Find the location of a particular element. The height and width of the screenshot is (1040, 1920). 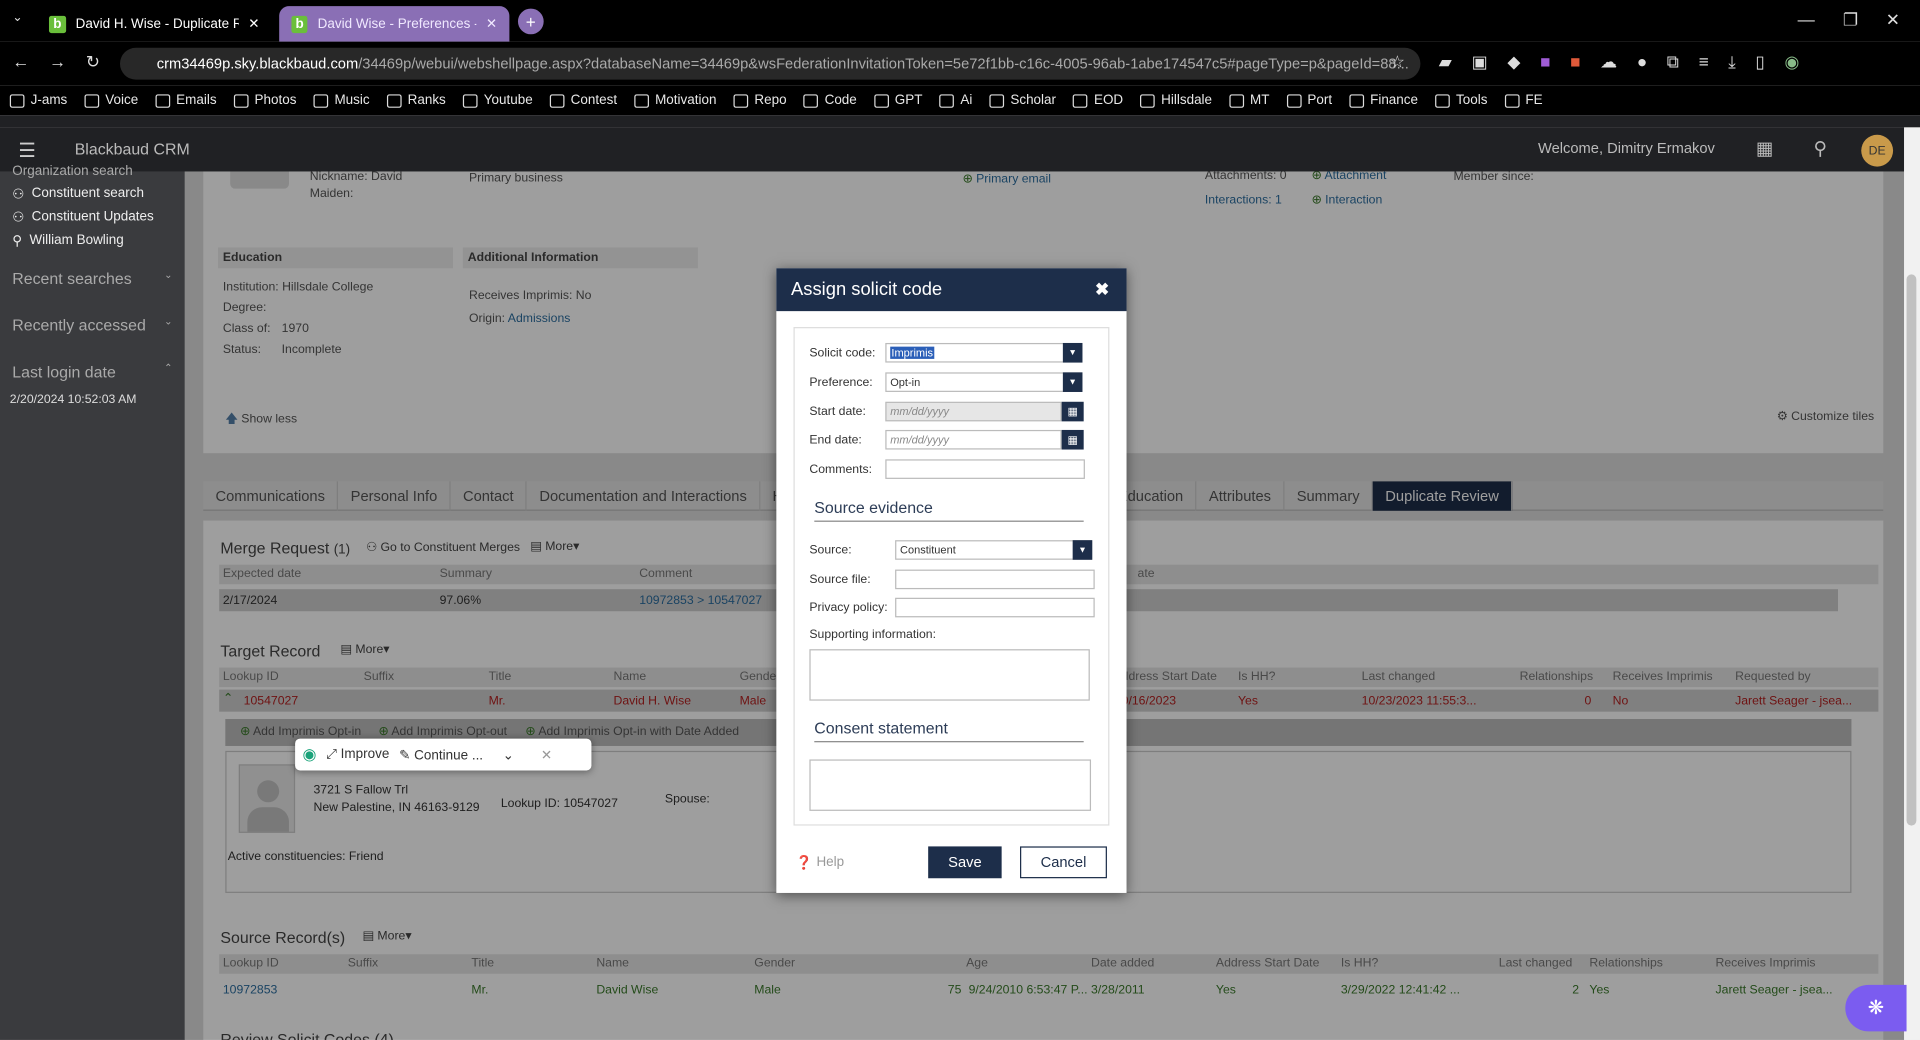

bookmark-item: Photos is located at coordinates (265, 100).